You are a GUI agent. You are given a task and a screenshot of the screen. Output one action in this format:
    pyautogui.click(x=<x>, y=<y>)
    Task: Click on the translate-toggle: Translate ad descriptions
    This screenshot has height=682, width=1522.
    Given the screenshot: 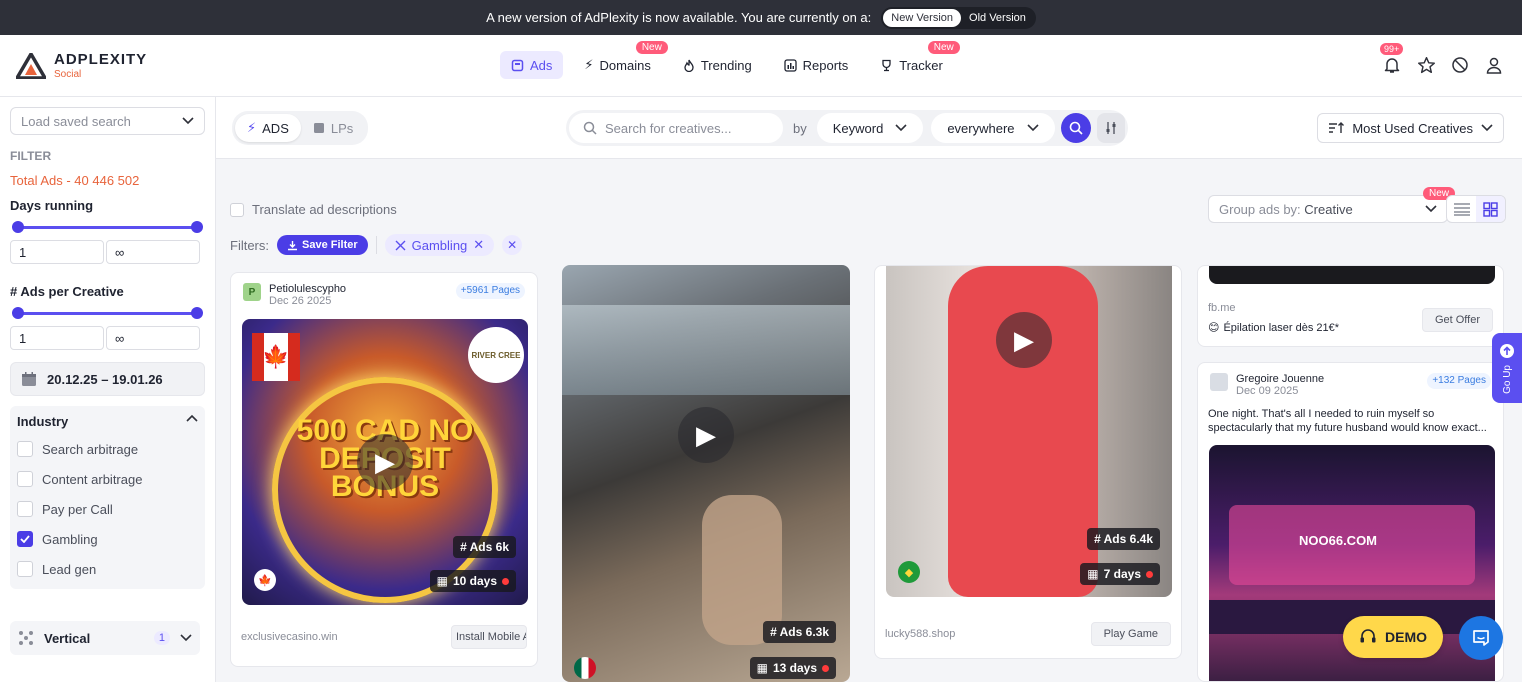 What is the action you would take?
    pyautogui.click(x=313, y=209)
    